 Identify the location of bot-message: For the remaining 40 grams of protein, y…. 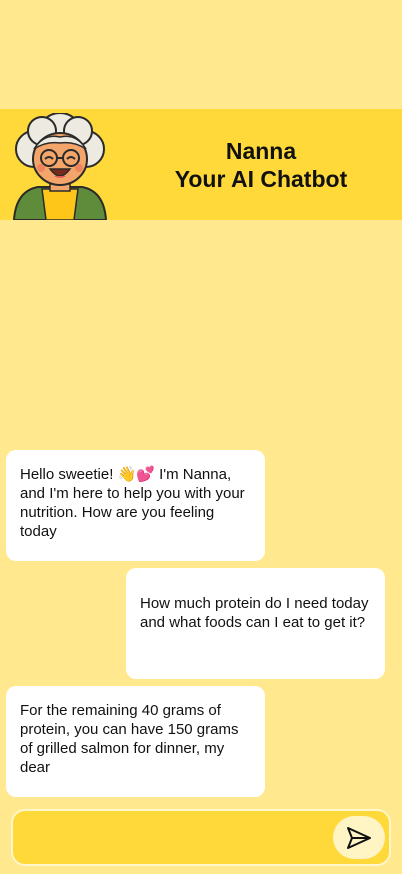
(135, 741).